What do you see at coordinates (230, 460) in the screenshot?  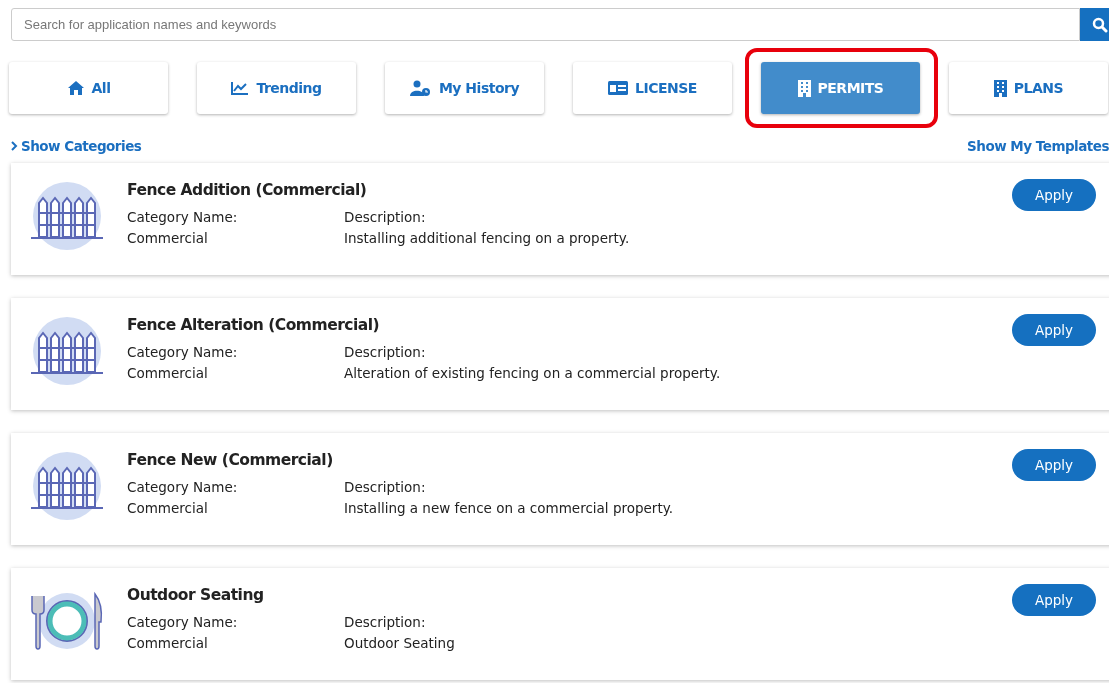 I see `application-title: Fence New (Commercial)` at bounding box center [230, 460].